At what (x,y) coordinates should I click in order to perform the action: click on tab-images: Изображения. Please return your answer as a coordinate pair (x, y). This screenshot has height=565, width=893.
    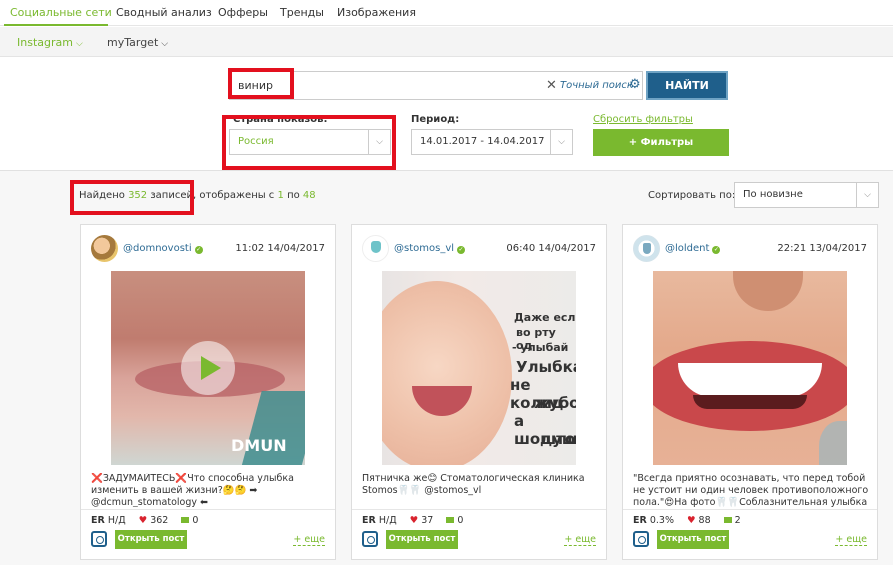
    Looking at the image, I should click on (376, 12).